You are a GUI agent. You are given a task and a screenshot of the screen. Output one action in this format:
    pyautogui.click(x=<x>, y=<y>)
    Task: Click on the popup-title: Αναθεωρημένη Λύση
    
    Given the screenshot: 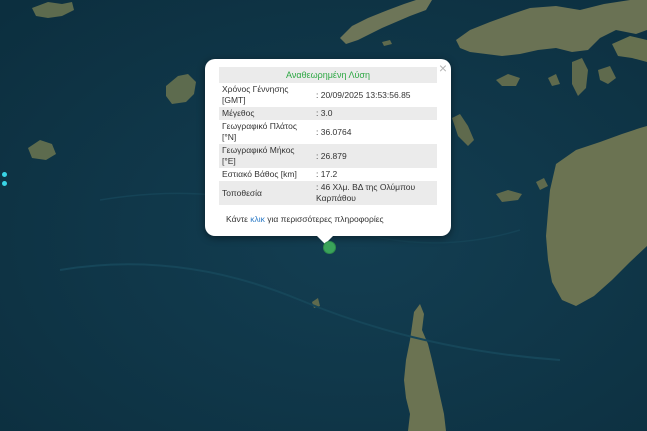 What is the action you would take?
    pyautogui.click(x=328, y=75)
    